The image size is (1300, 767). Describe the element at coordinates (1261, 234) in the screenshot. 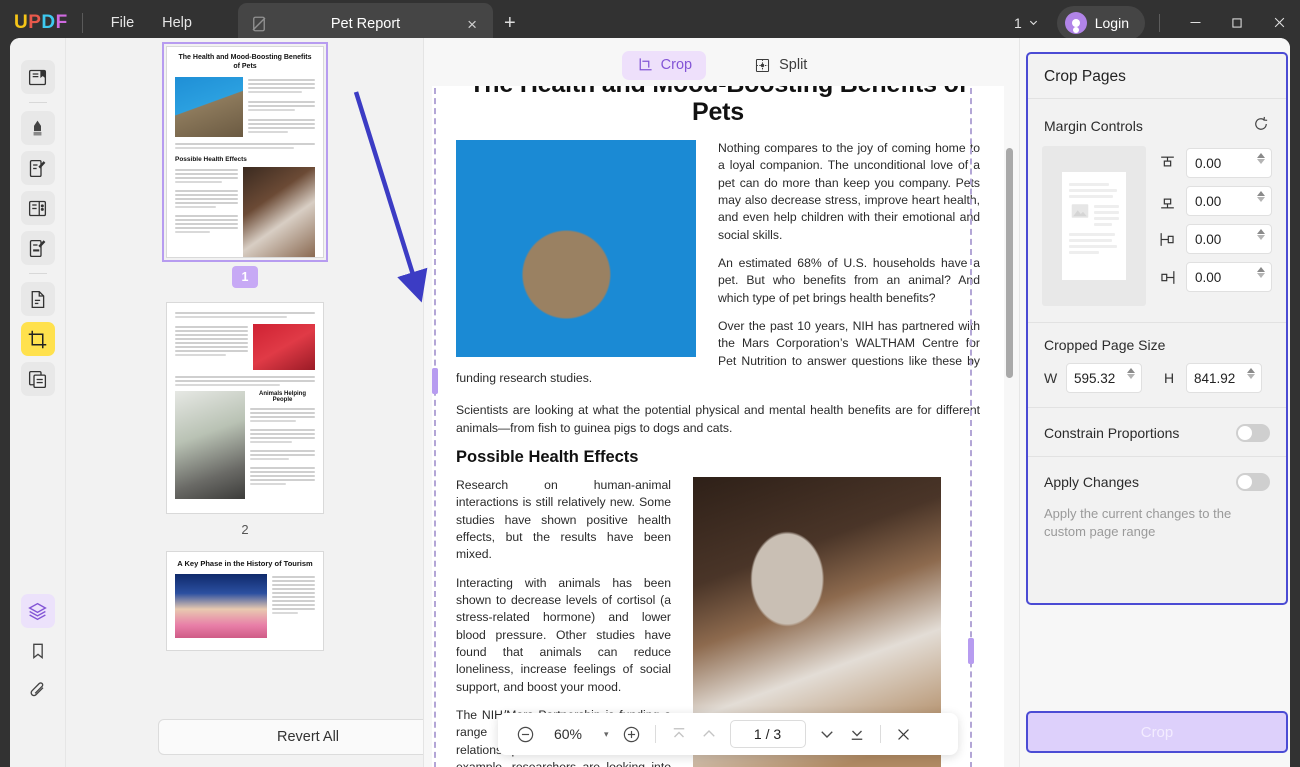

I see `margin-left-stepper` at that location.